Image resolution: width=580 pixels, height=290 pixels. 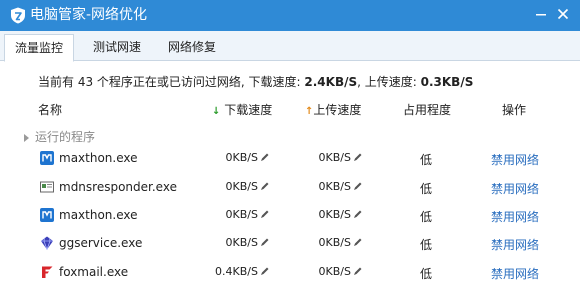 What do you see at coordinates (65, 137) in the screenshot?
I see `group-label: 运行的程序` at bounding box center [65, 137].